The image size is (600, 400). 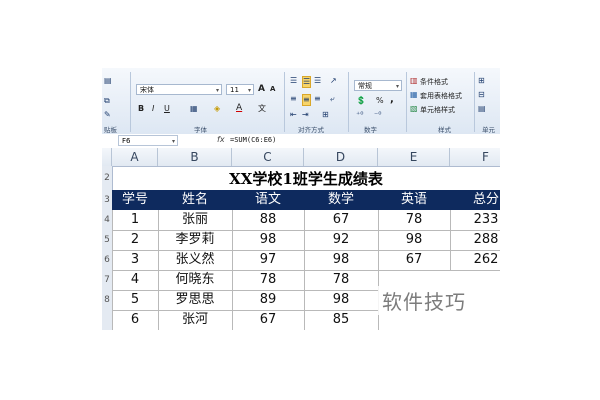 I want to click on table-format-button: 套用表格格式, so click(x=441, y=96).